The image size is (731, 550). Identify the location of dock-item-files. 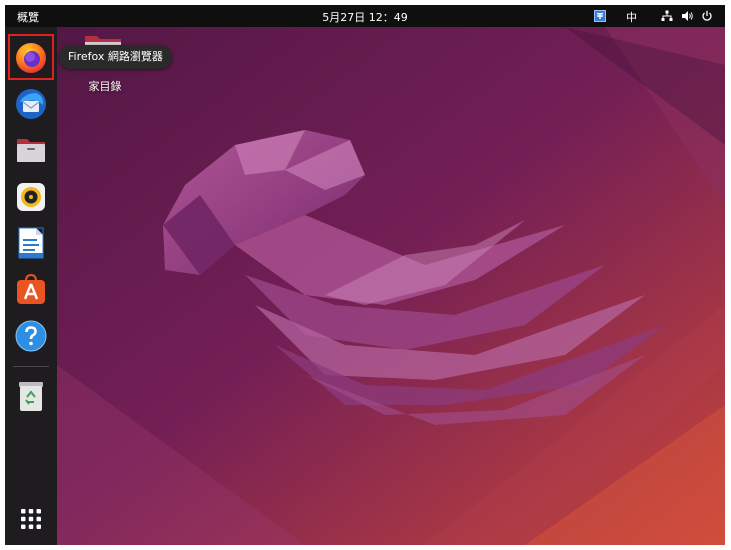
(31, 150).